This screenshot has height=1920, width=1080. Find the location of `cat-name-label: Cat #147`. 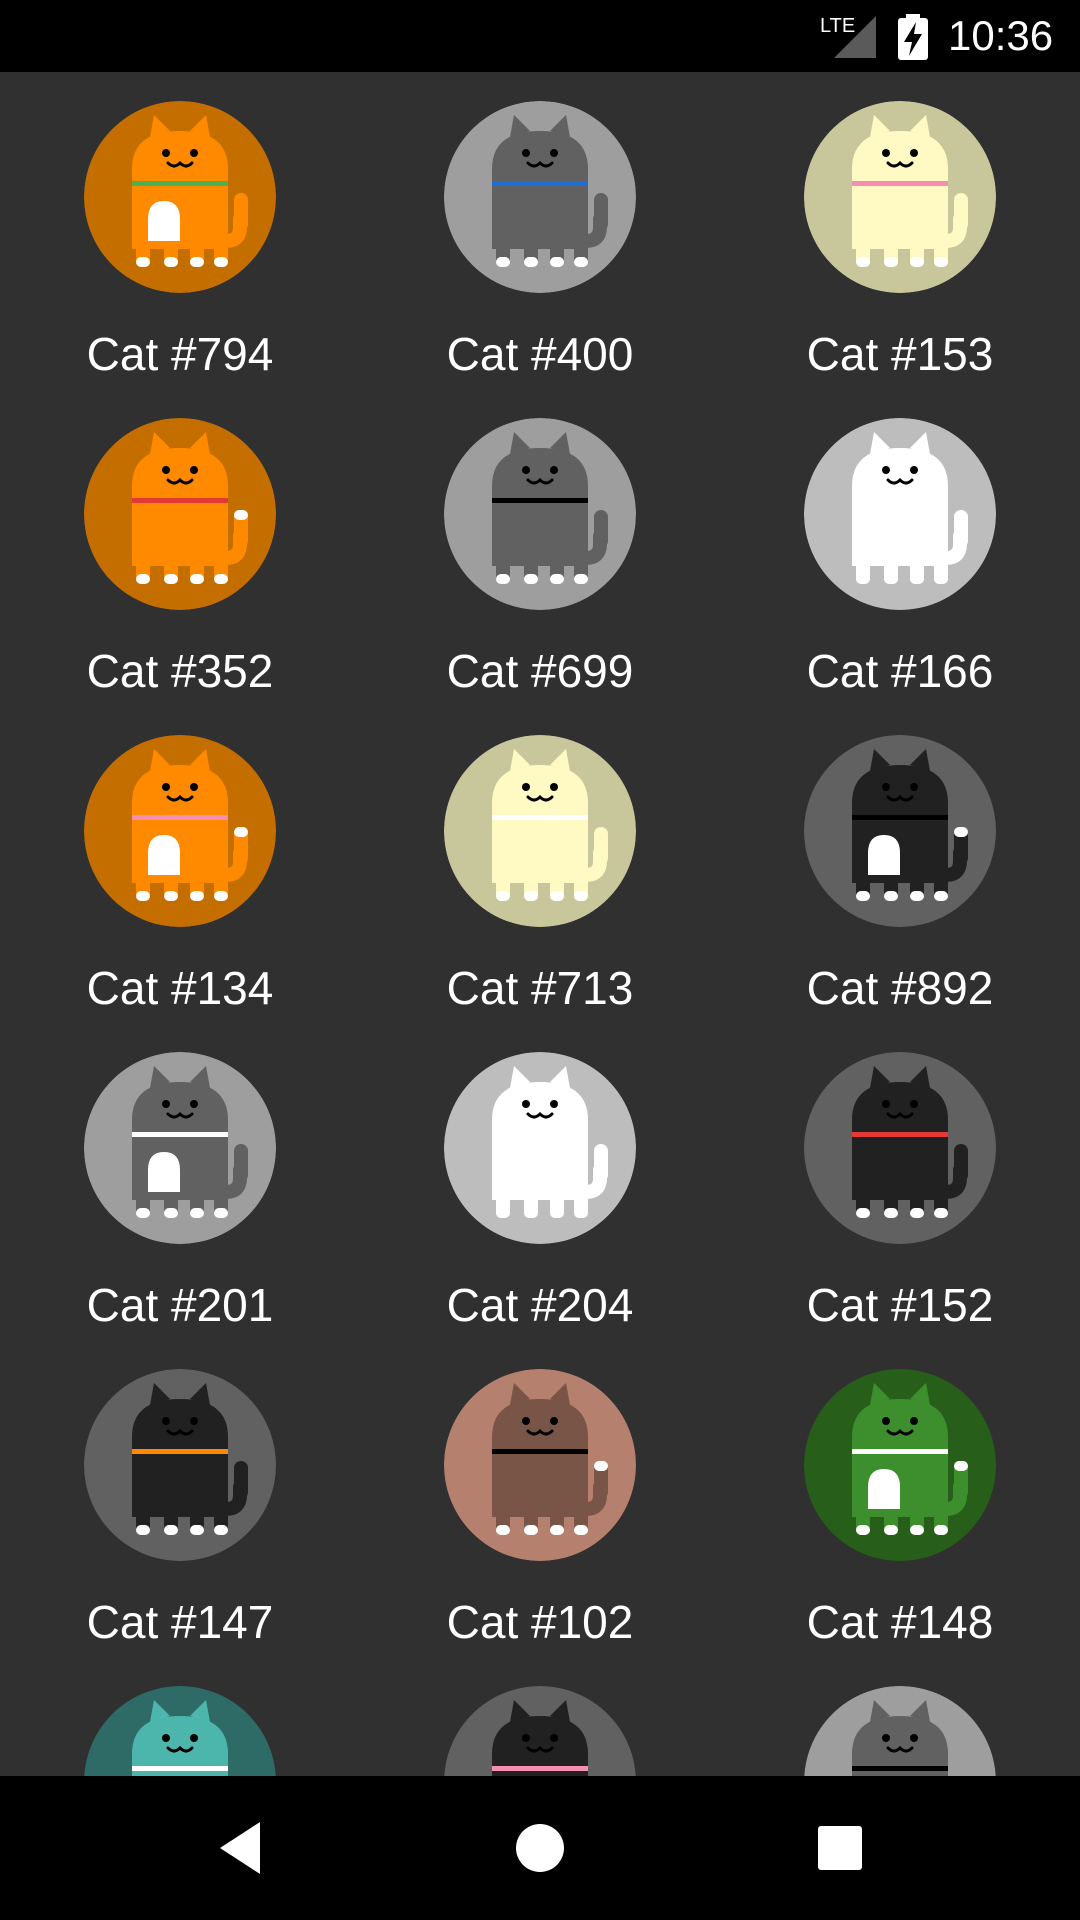

cat-name-label: Cat #147 is located at coordinates (180, 1622).